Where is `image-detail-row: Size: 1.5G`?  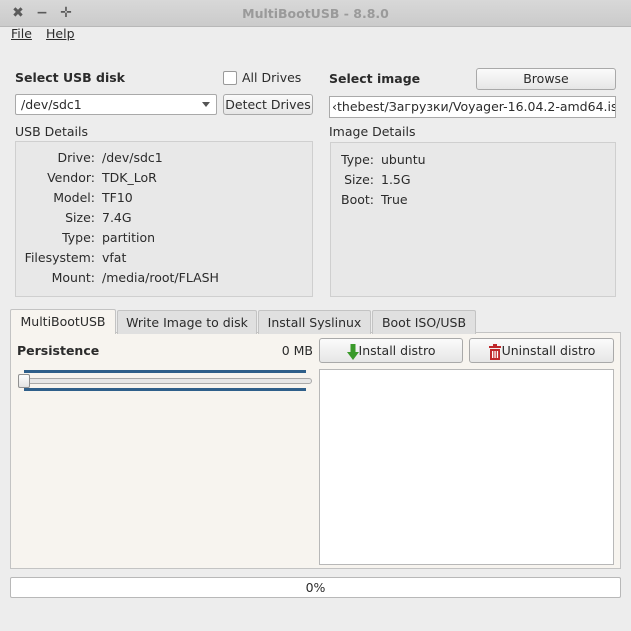 image-detail-row: Size: 1.5G is located at coordinates (370, 179).